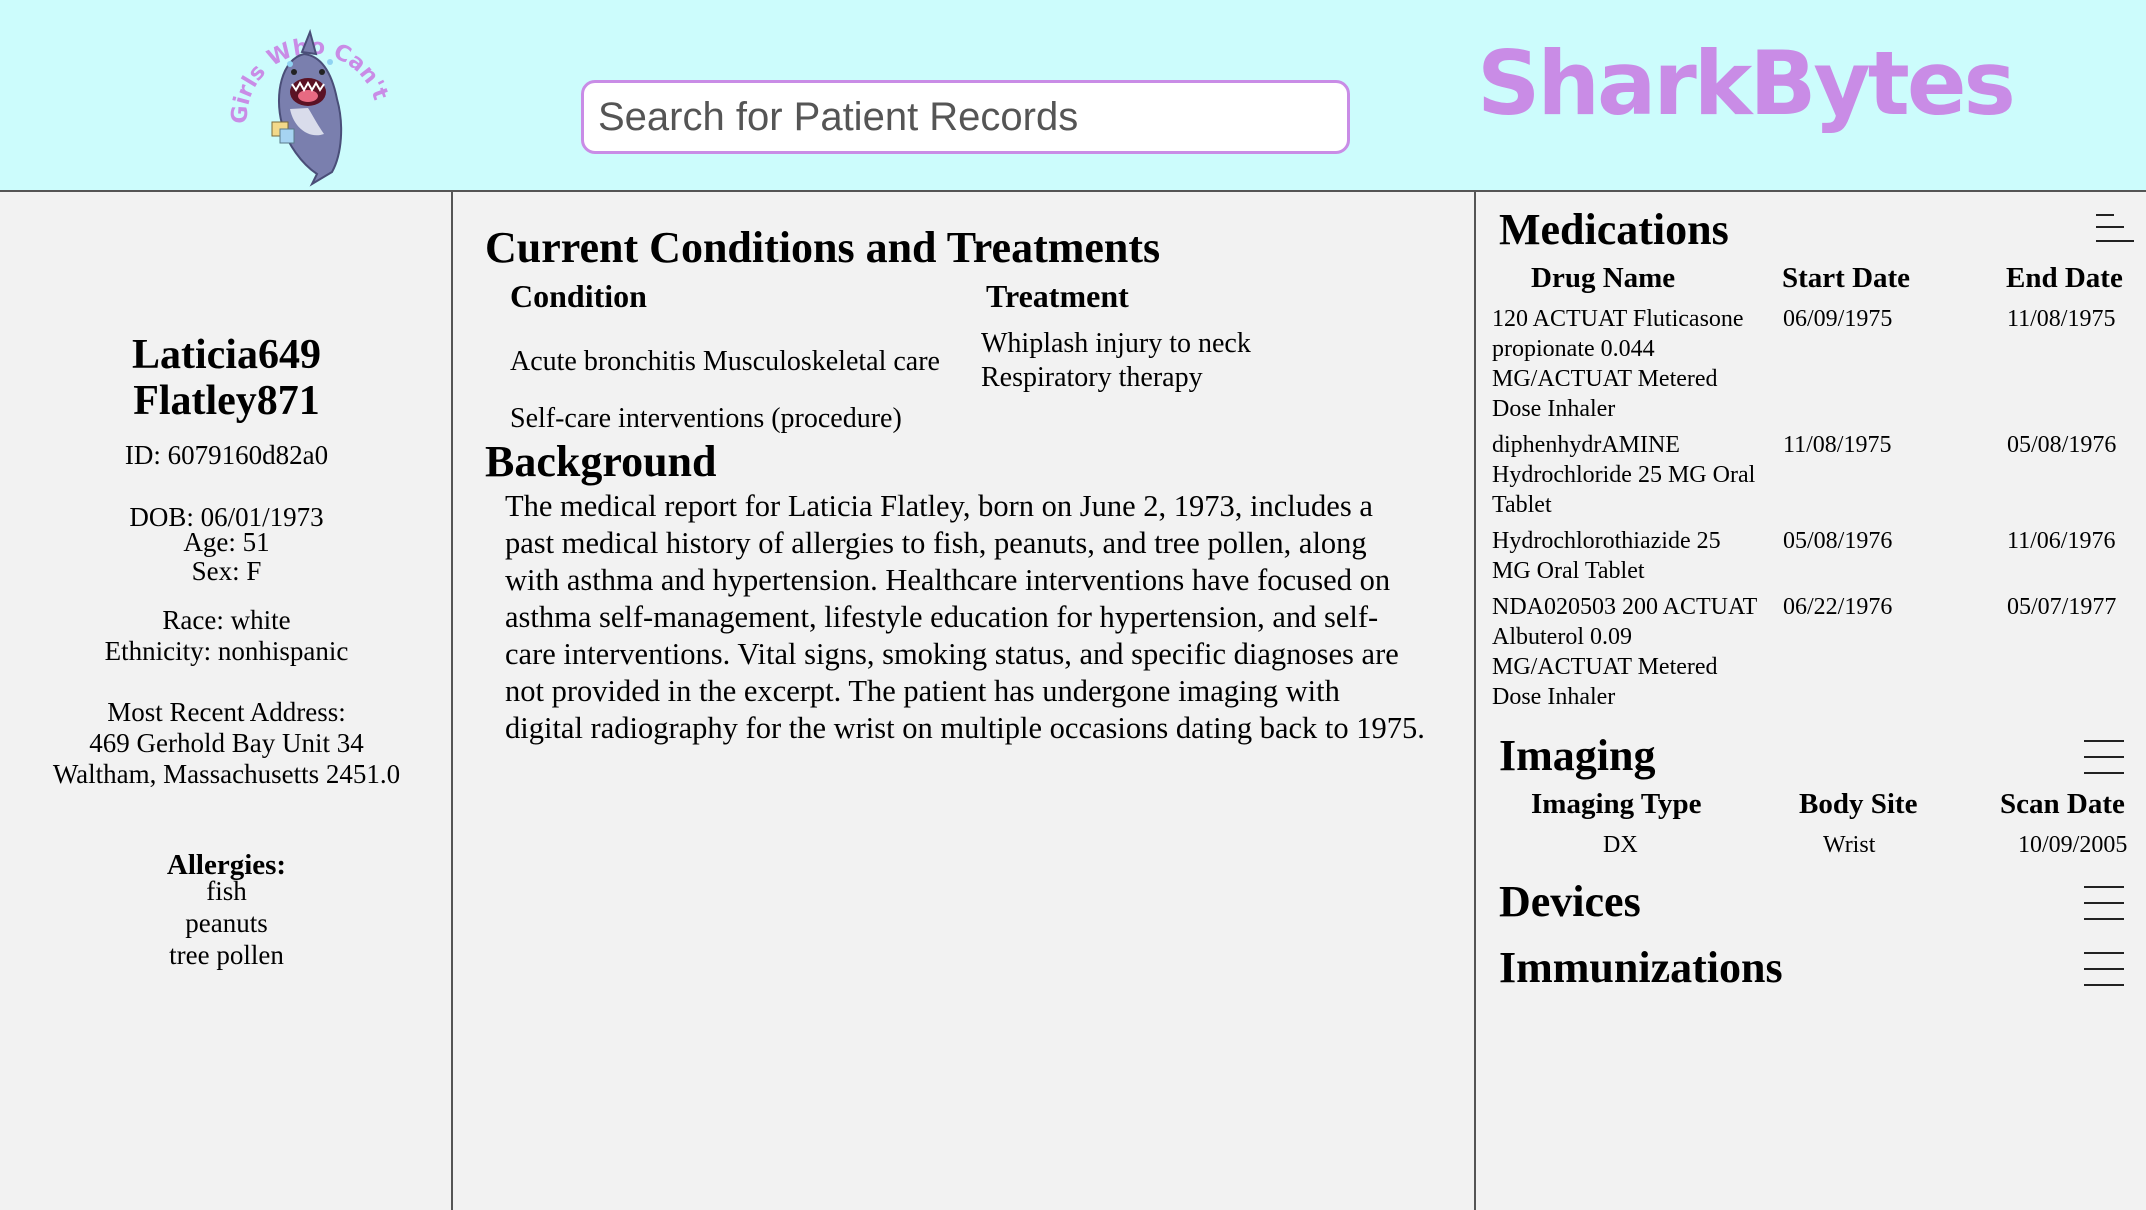  What do you see at coordinates (578, 296) in the screenshot?
I see `condition-column-header: Condition` at bounding box center [578, 296].